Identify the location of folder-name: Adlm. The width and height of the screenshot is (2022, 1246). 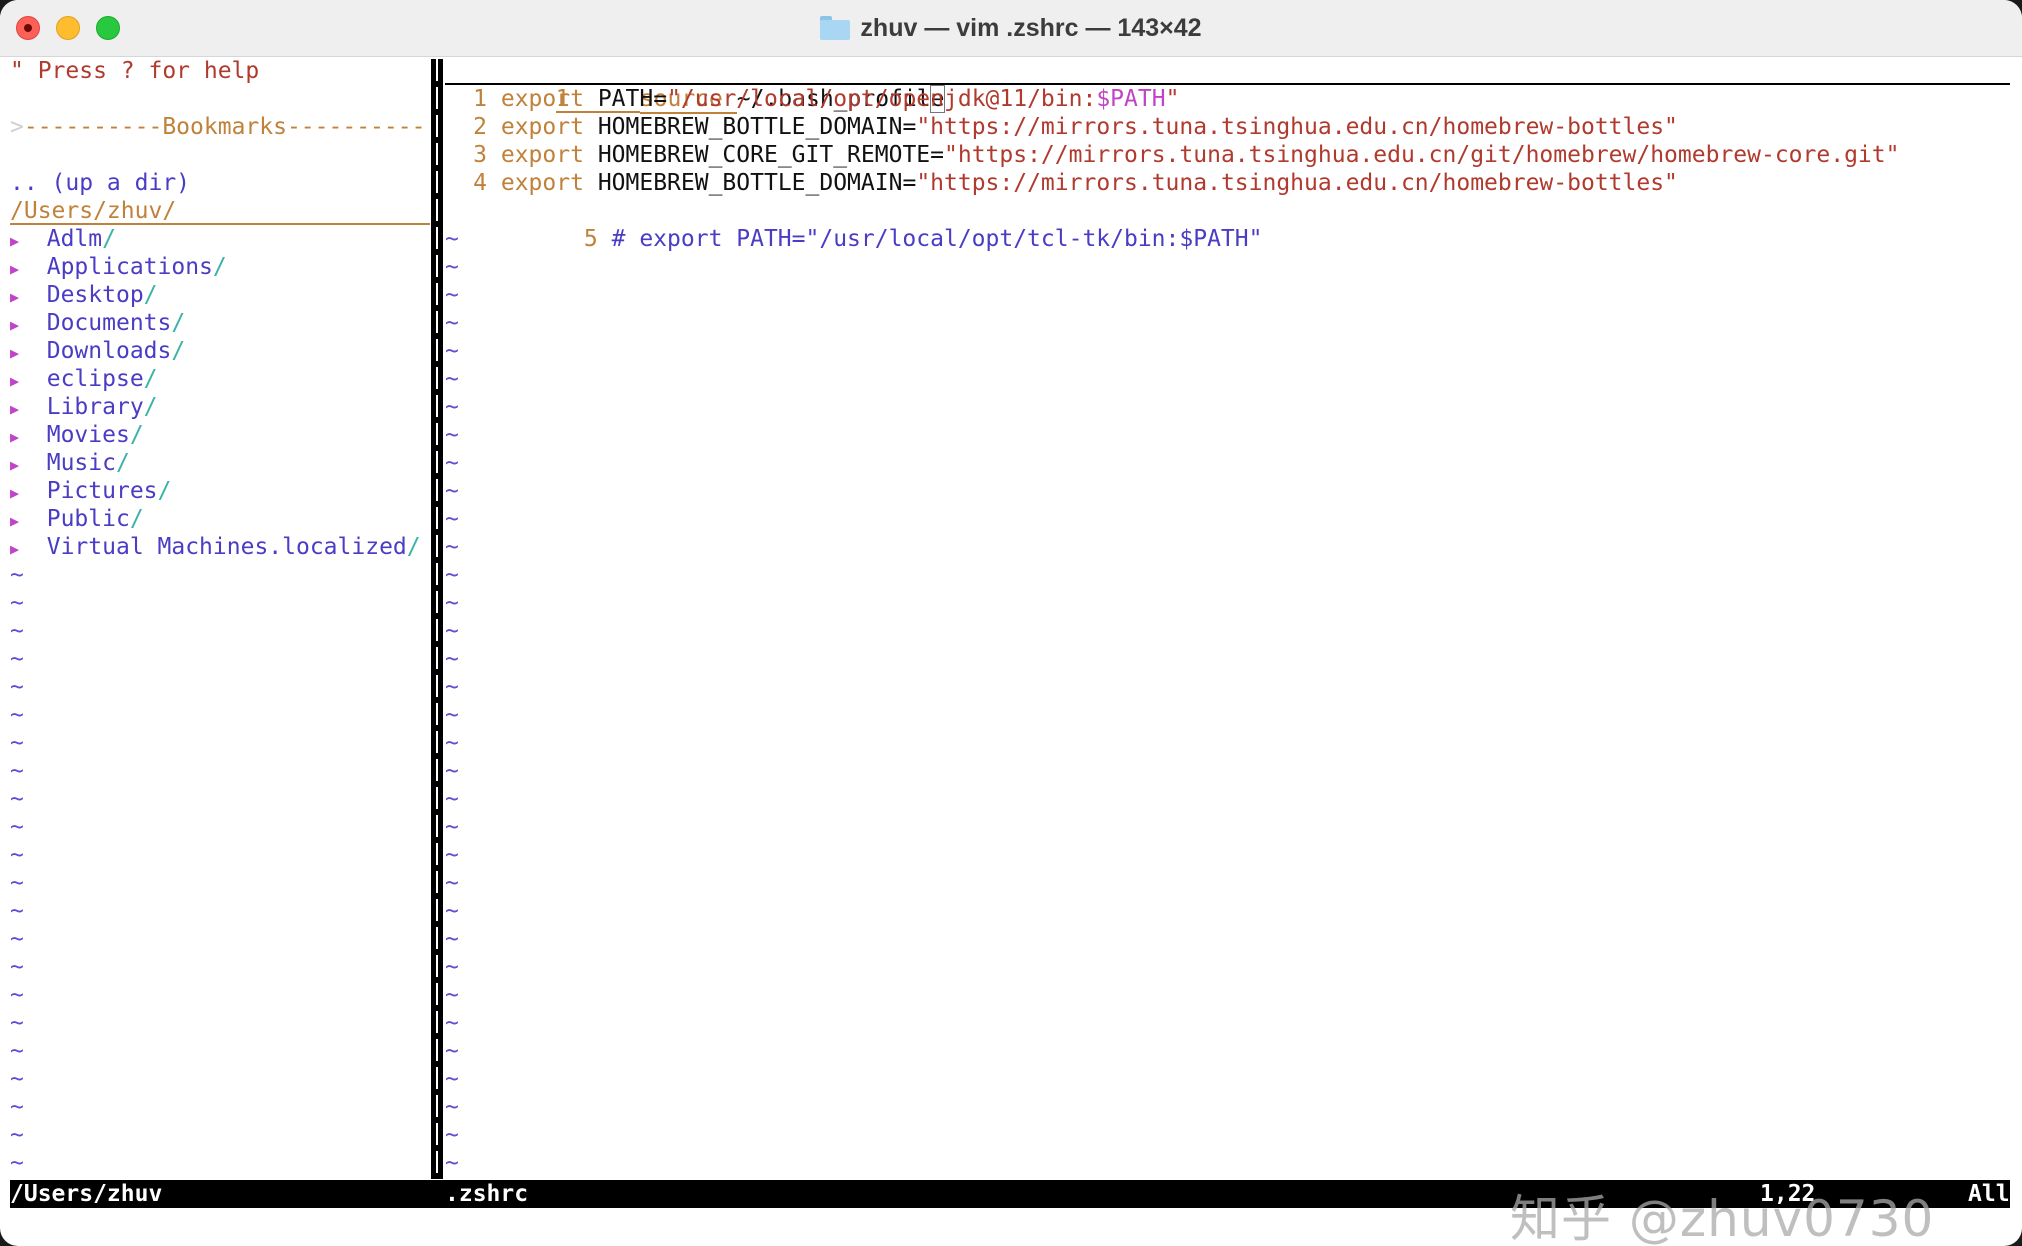
(74, 239).